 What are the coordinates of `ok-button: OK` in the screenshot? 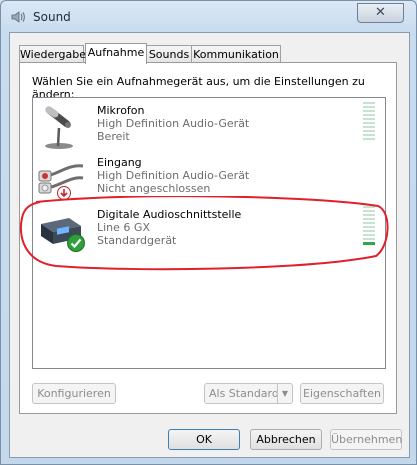 It's located at (204, 439).